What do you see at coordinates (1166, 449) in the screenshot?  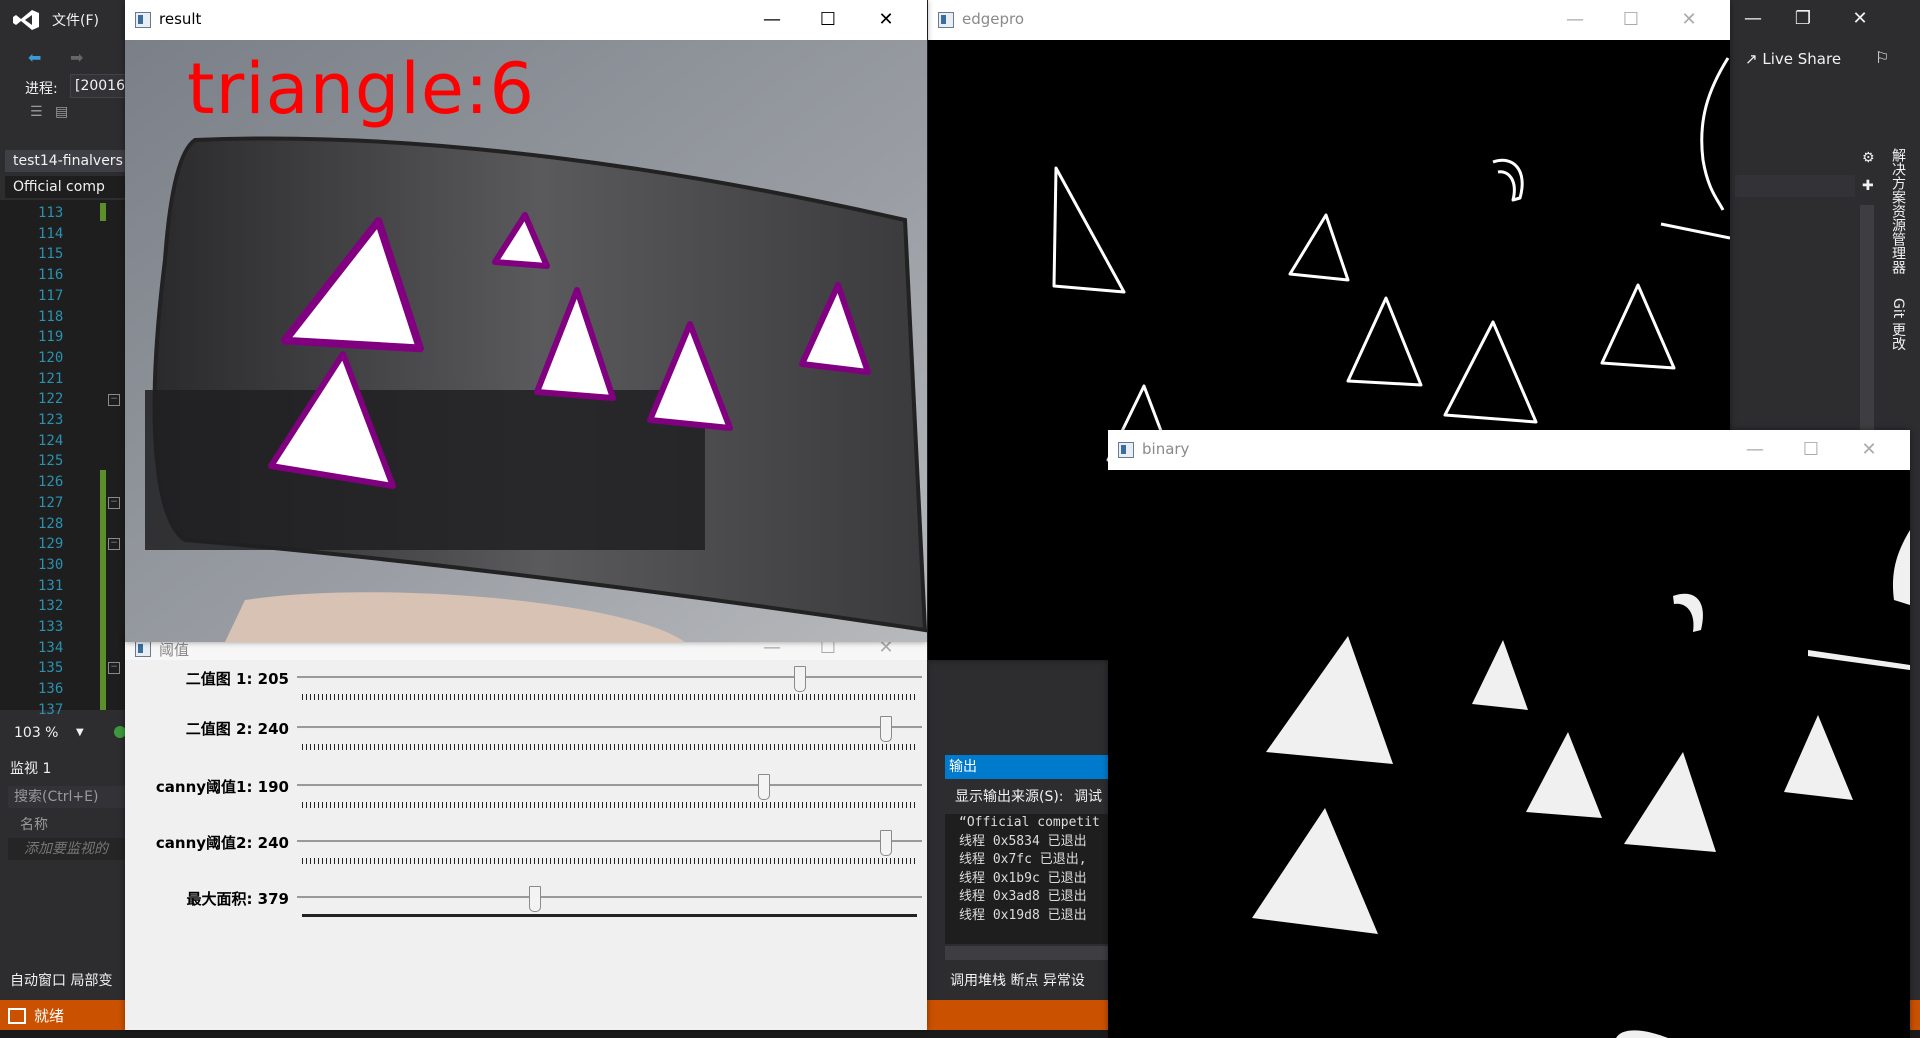 I see `binary-title: binary` at bounding box center [1166, 449].